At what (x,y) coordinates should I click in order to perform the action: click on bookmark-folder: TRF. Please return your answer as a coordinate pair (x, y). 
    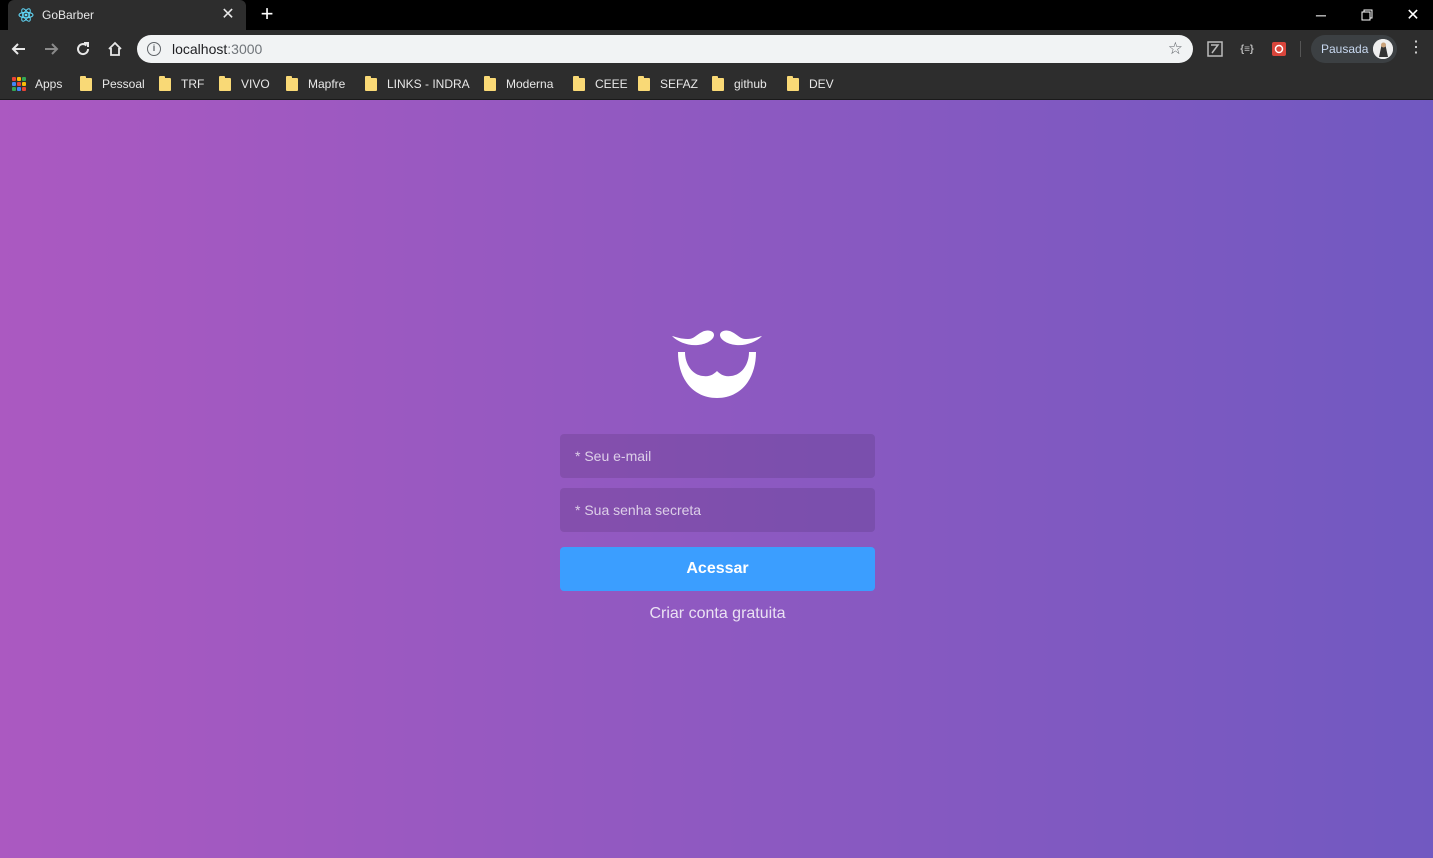
    Looking at the image, I should click on (181, 84).